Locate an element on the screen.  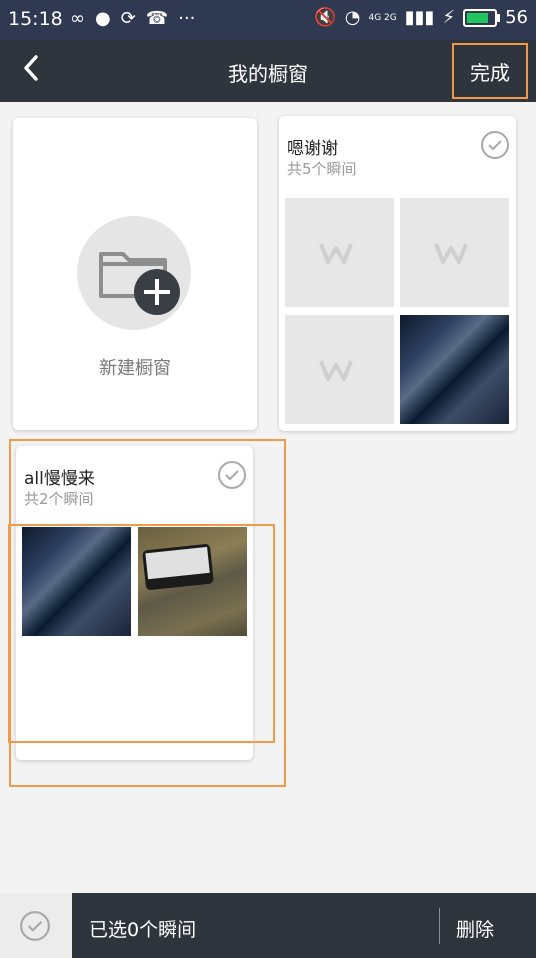
charging-icon: ⚡ is located at coordinates (449, 17).